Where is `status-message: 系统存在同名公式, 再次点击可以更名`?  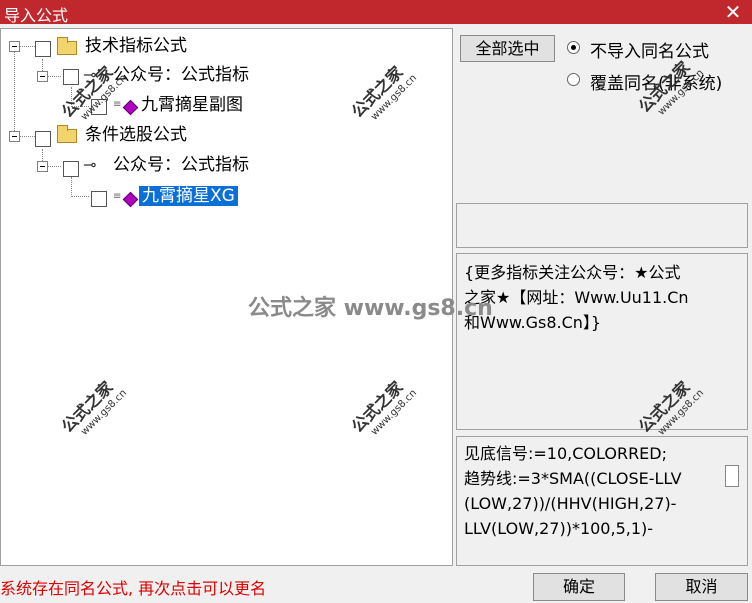 status-message: 系统存在同名公式, 再次点击可以更名 is located at coordinates (133, 588).